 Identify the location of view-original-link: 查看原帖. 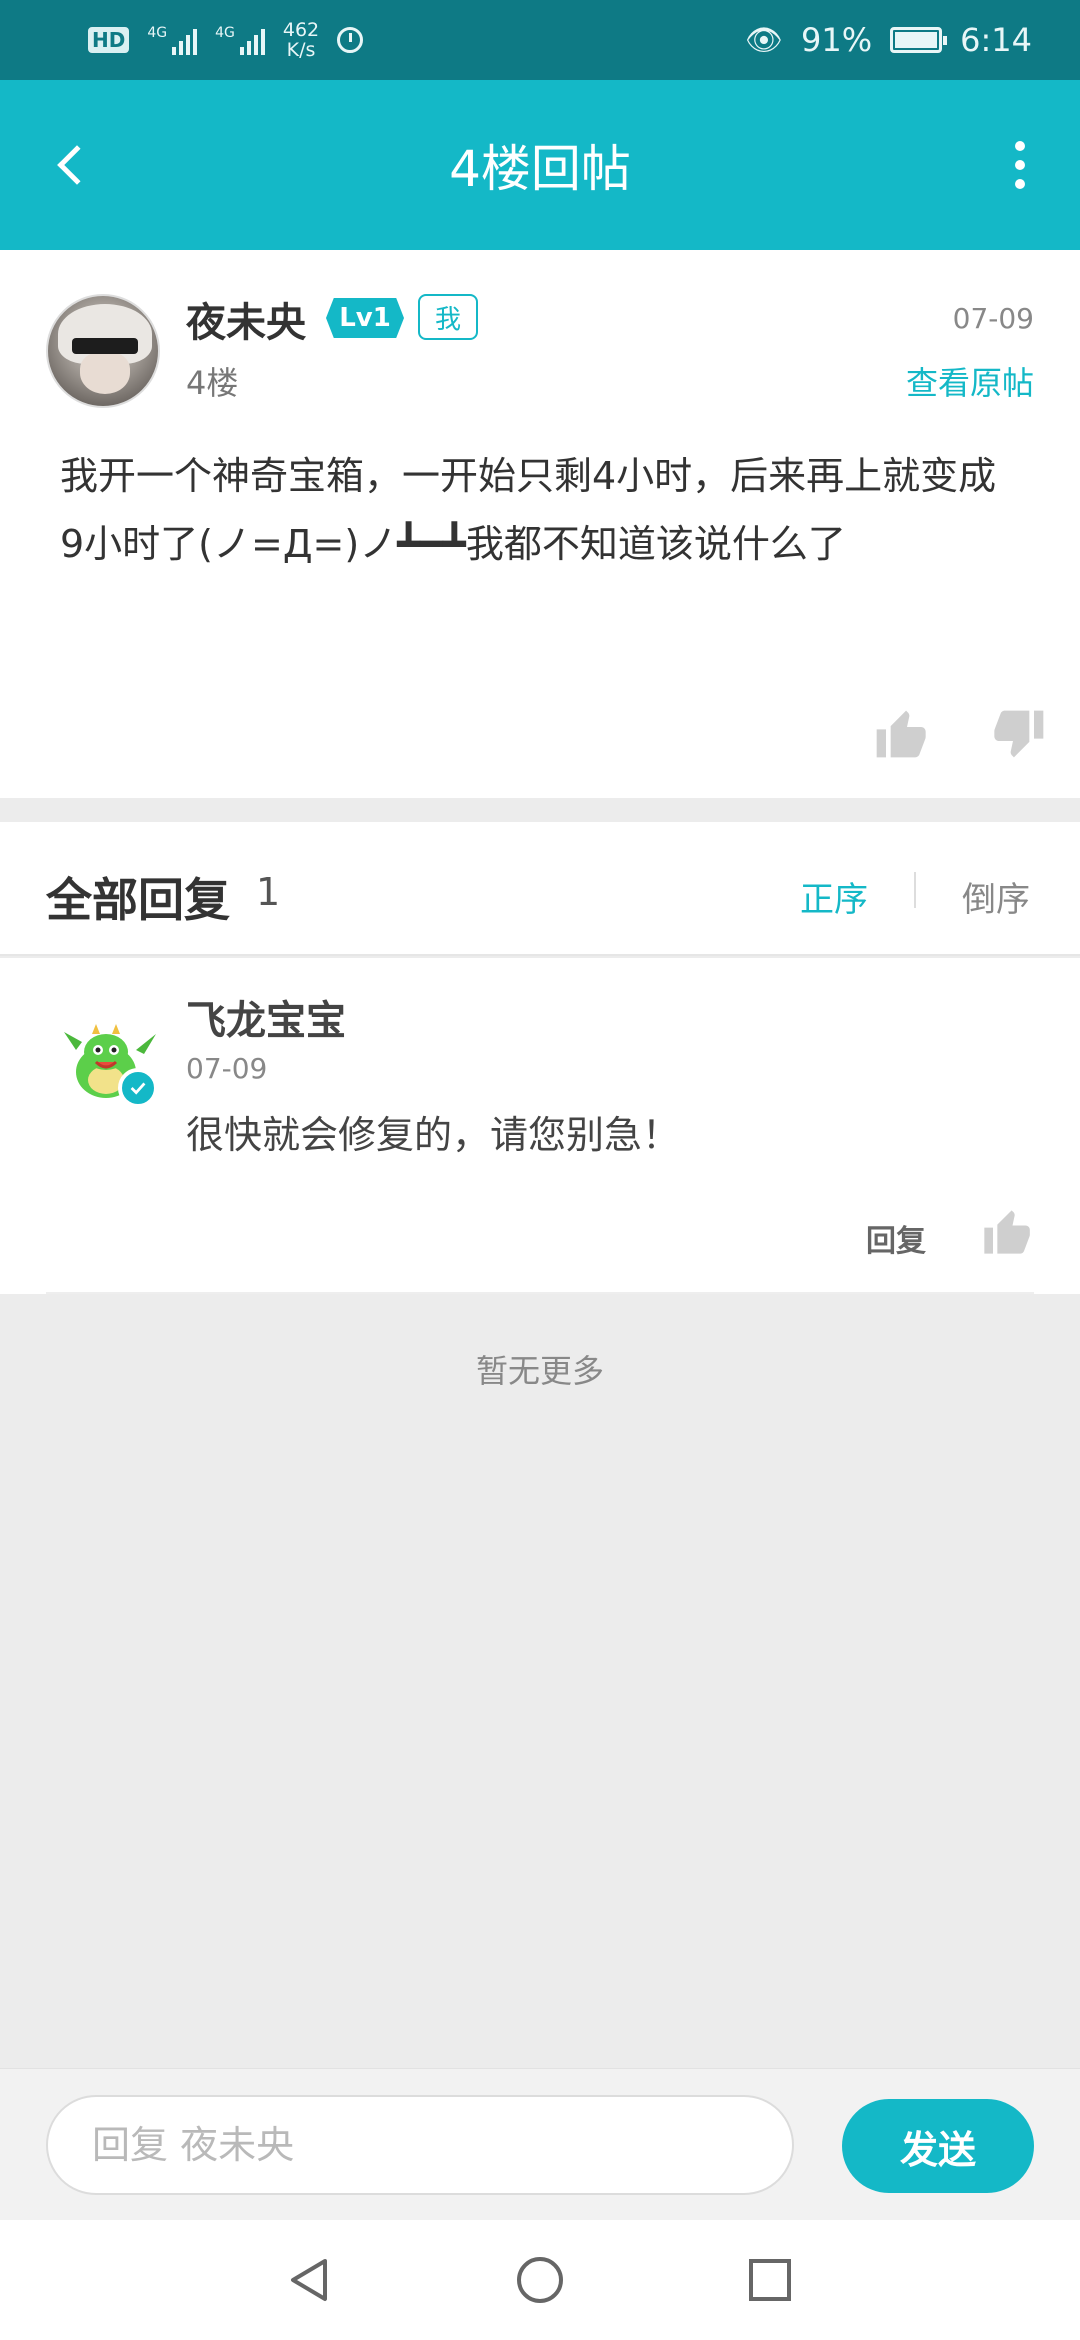
(970, 381).